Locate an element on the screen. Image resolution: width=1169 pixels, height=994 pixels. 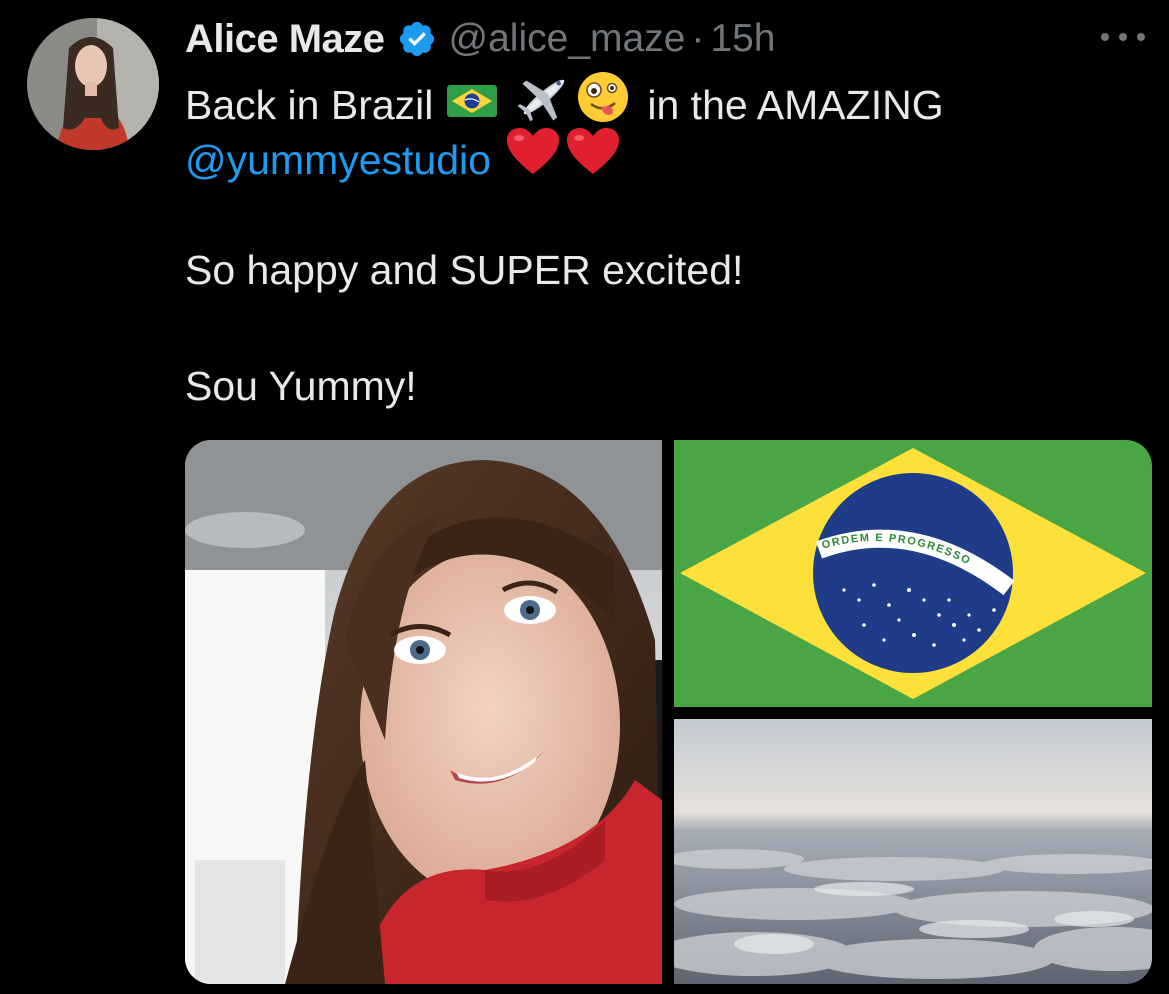
brazil-flag-emoji is located at coordinates (472, 105).